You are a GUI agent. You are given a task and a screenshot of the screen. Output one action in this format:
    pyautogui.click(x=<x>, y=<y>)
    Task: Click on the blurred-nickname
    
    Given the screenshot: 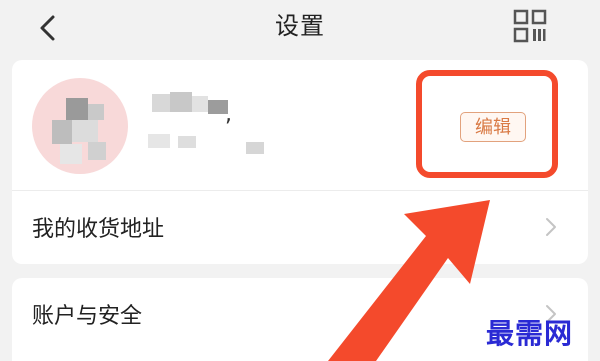 What is the action you would take?
    pyautogui.click(x=248, y=125)
    